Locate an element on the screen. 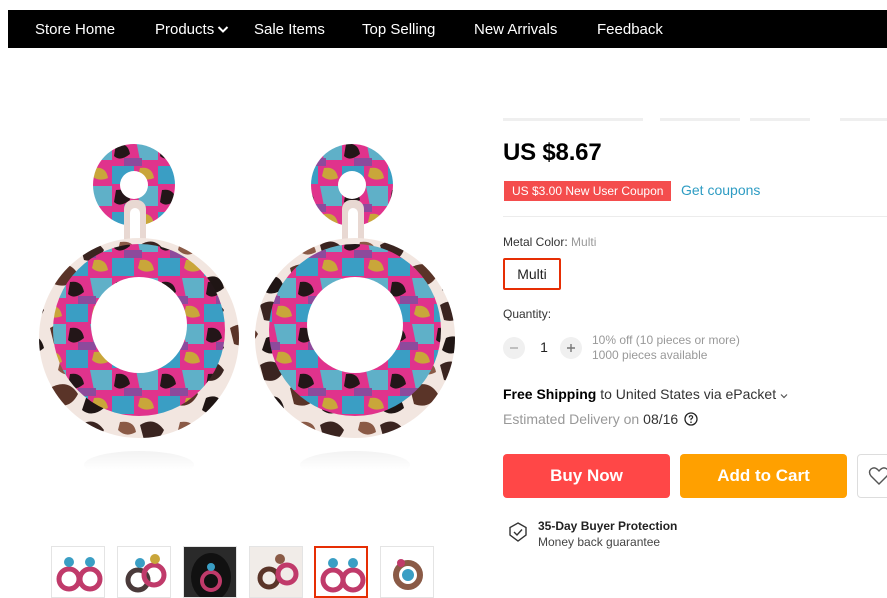 The image size is (887, 598). shipping-destination: to United States via ePacket is located at coordinates (688, 394).